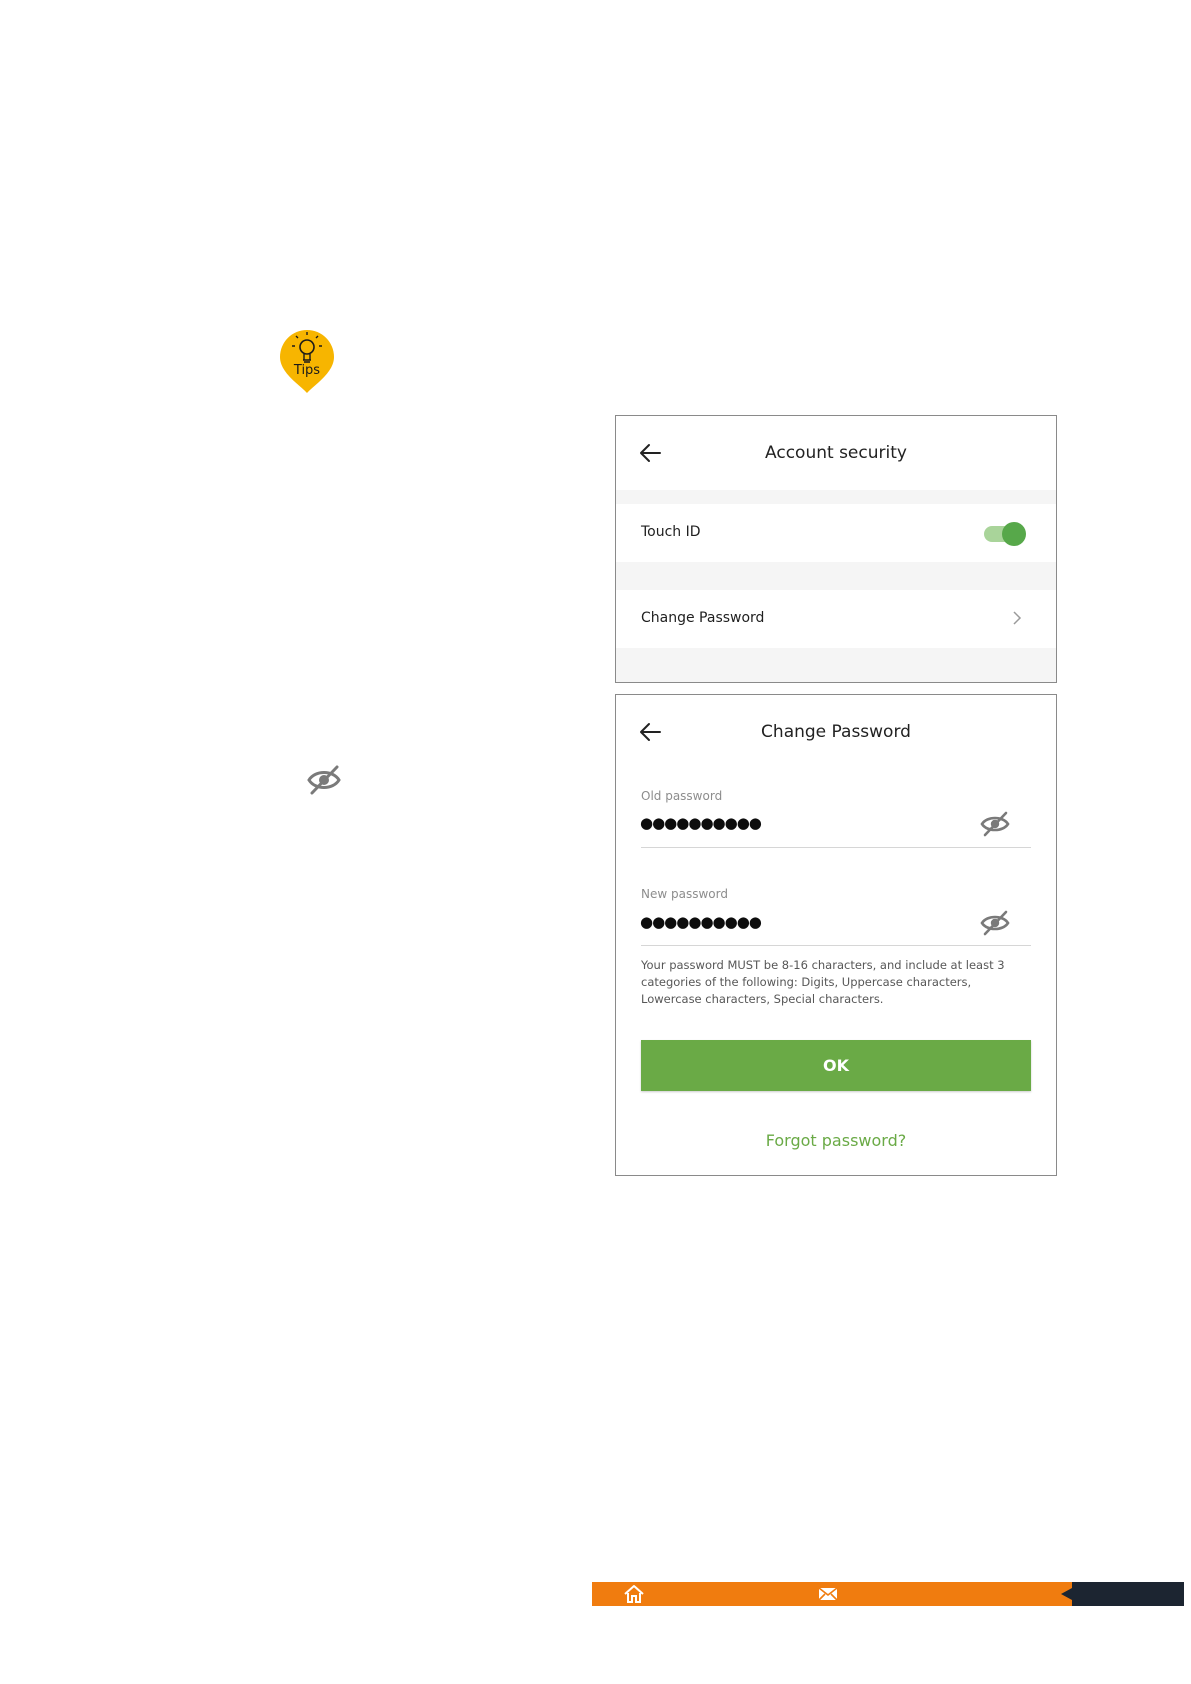 This screenshot has height=1684, width=1191. Describe the element at coordinates (684, 894) in the screenshot. I see `new-password-label: New password` at that location.